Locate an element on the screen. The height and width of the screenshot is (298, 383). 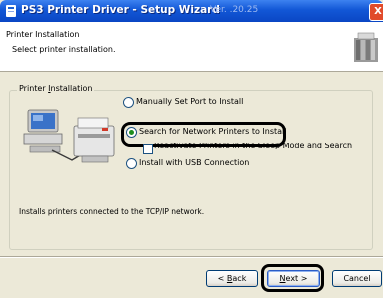
search-network-radio is located at coordinates (131, 132).